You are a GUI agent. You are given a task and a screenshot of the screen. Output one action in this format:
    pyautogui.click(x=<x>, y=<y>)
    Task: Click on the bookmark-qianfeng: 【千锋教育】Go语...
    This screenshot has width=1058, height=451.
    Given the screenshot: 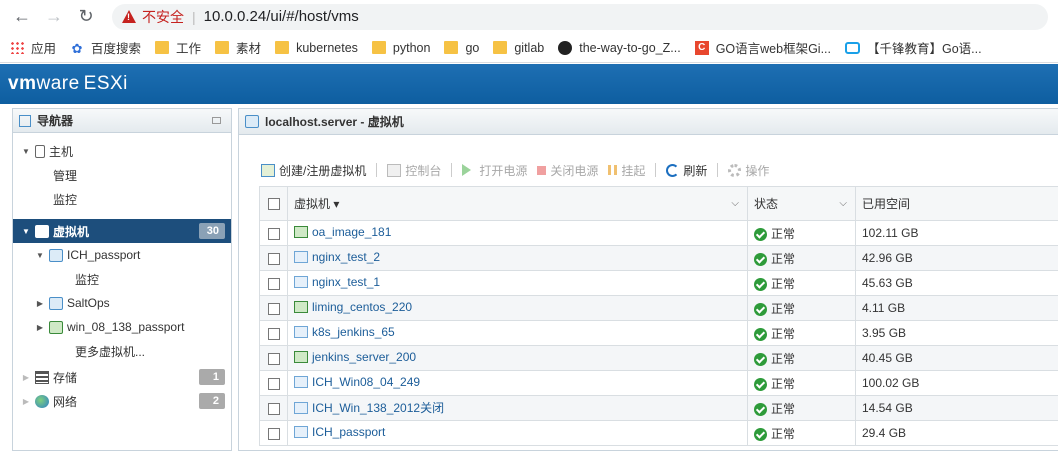 What is the action you would take?
    pyautogui.click(x=913, y=47)
    